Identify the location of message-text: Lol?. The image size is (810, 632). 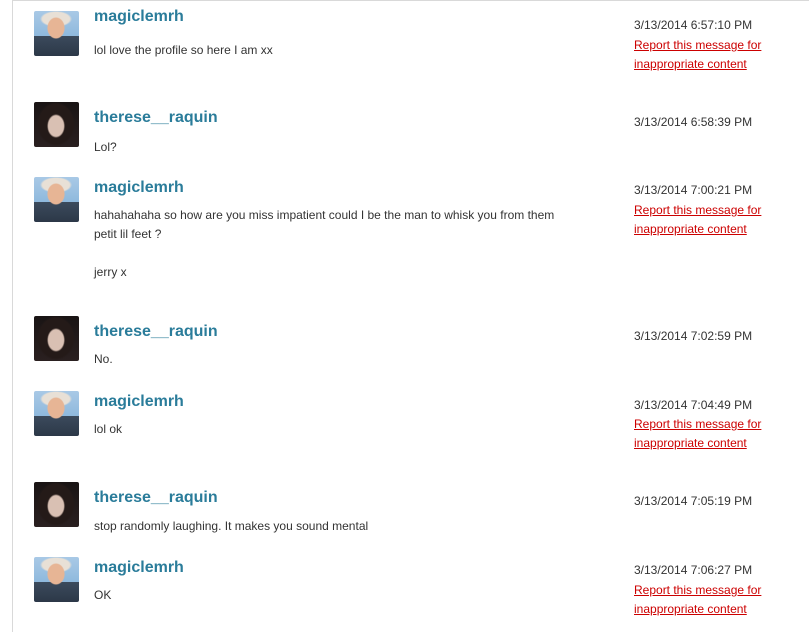
(105, 147).